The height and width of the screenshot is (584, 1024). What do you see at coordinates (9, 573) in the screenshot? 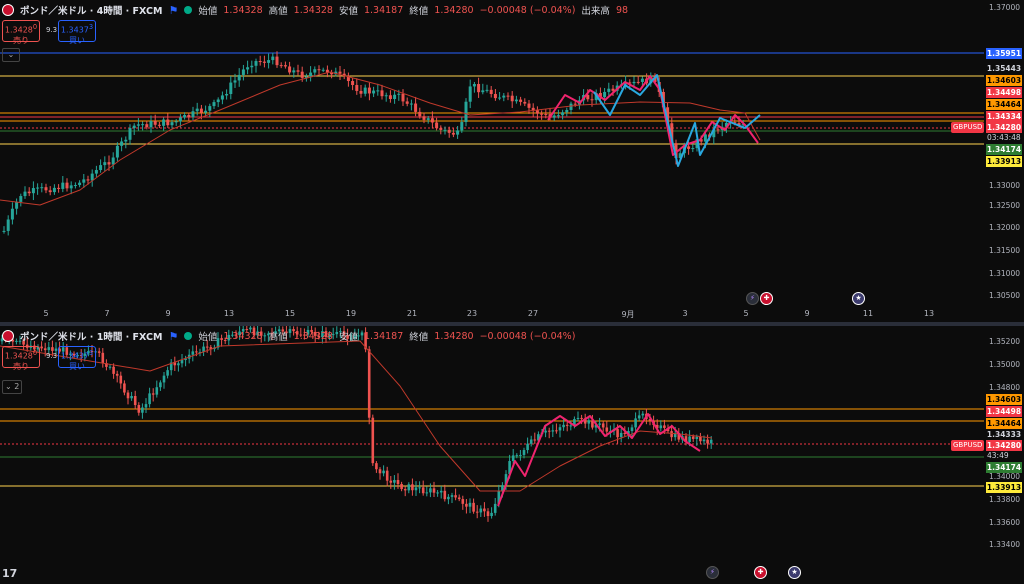
I see `tradingview-logo: 17` at bounding box center [9, 573].